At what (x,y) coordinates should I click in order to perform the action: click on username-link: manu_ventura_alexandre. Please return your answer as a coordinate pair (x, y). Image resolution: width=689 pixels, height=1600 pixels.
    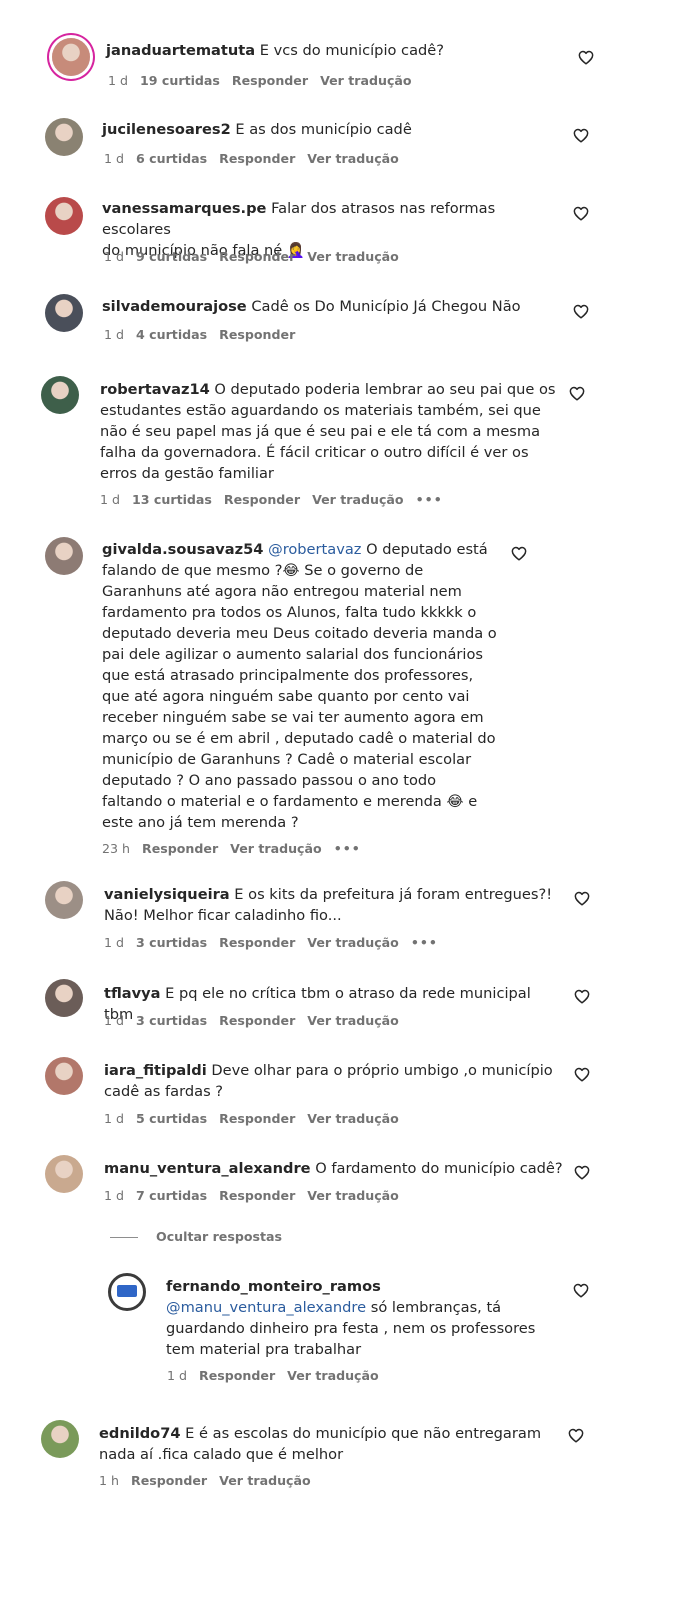
    Looking at the image, I should click on (207, 1168).